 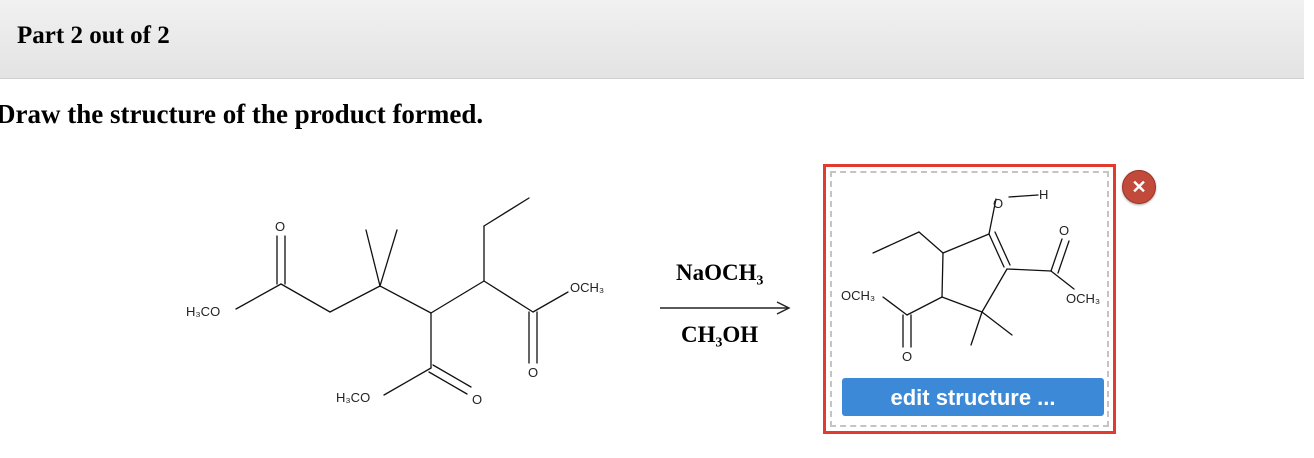 What do you see at coordinates (907, 356) in the screenshot?
I see `answer-label-o-bottom: O` at bounding box center [907, 356].